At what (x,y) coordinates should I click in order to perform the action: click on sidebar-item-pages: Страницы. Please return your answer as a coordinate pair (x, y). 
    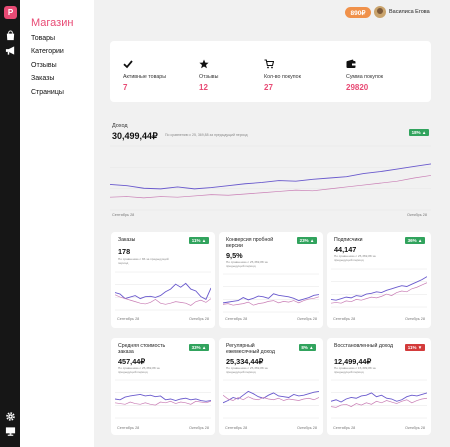
    Looking at the image, I should click on (47, 92).